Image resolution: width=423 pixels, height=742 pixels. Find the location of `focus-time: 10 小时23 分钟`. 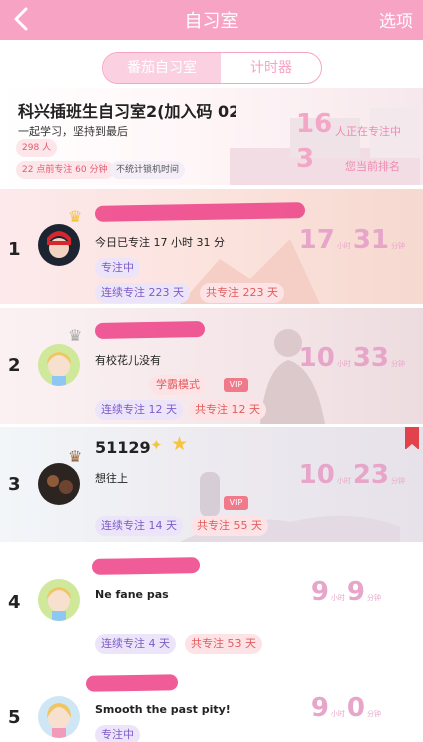

focus-time: 10 小时23 分钟 is located at coordinates (353, 475).